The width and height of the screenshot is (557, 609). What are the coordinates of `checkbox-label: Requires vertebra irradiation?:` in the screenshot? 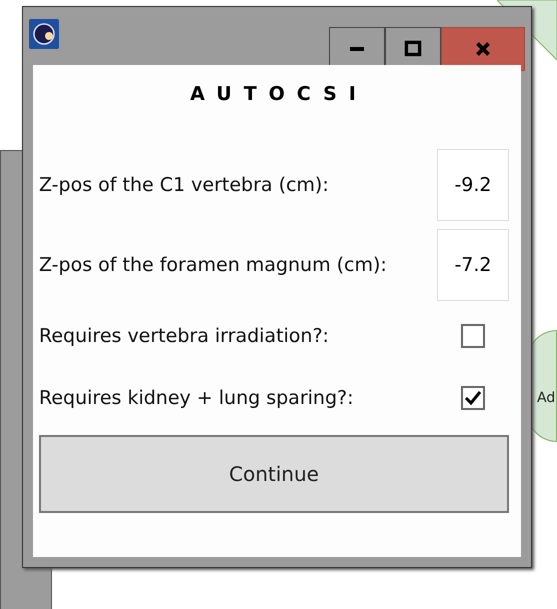 It's located at (184, 336).